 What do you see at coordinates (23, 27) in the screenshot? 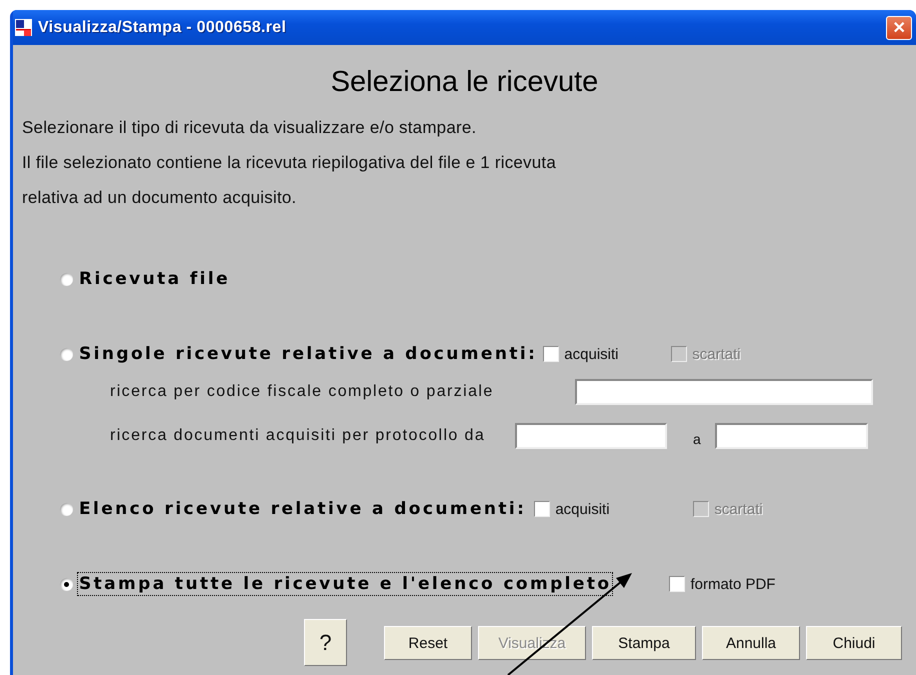
I see `app-icon` at bounding box center [23, 27].